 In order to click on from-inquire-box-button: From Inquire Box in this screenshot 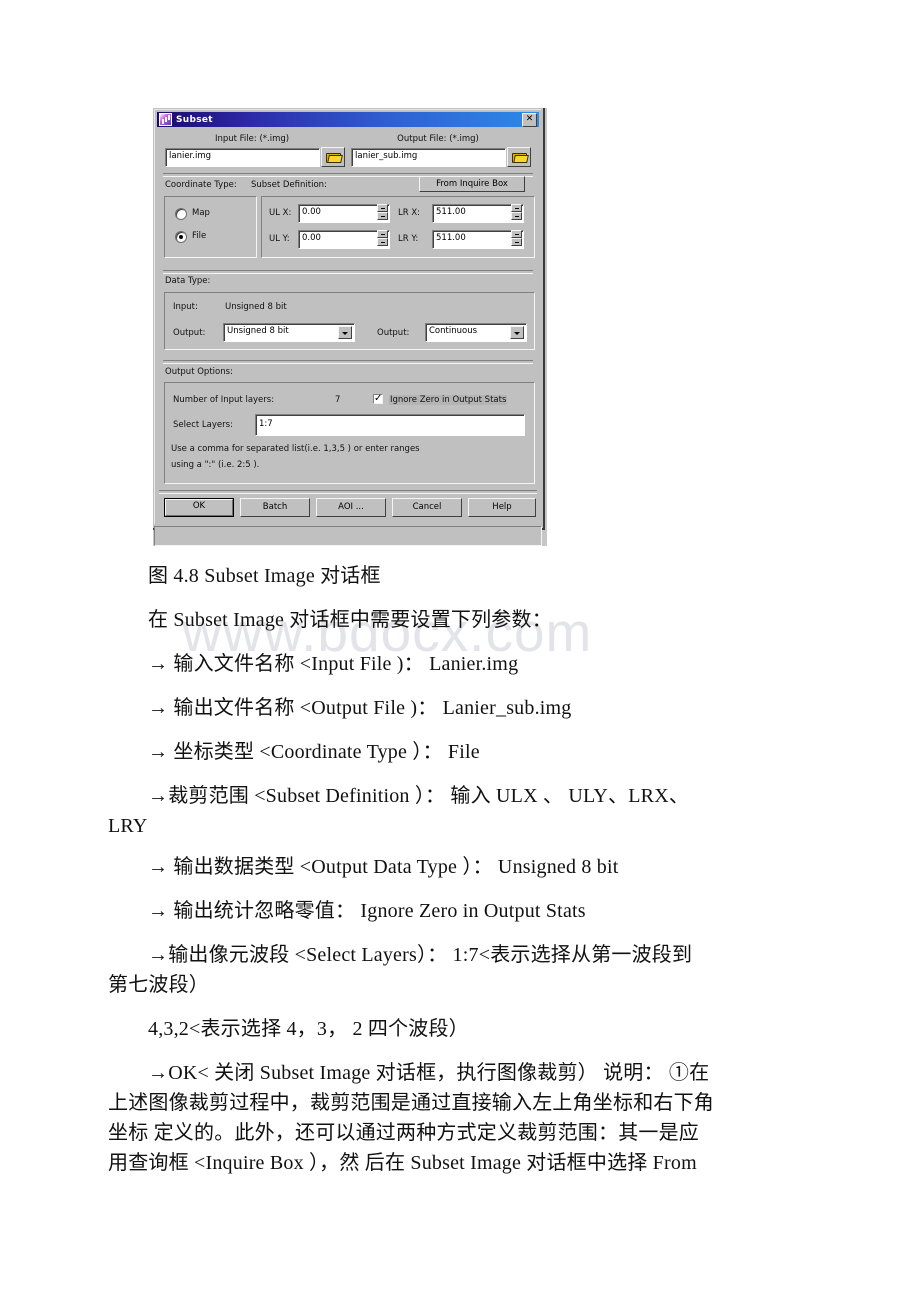, I will do `click(472, 184)`.